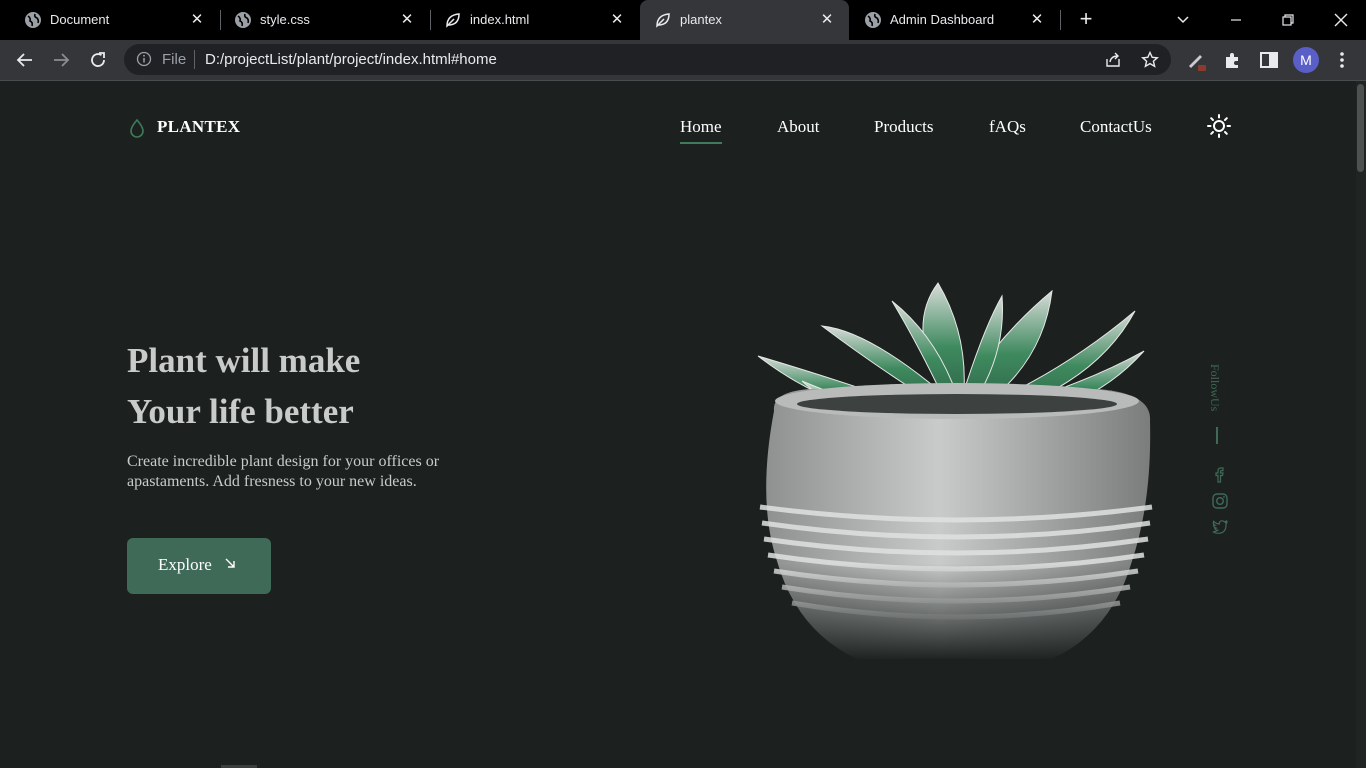  I want to click on arrow-down-right-icon, so click(230, 563).